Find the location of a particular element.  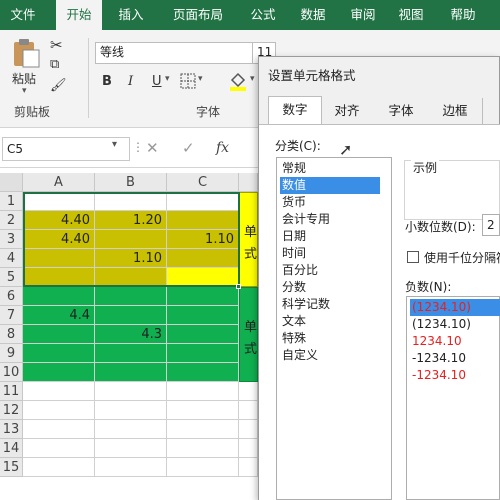

cell-B10 is located at coordinates (131, 372).